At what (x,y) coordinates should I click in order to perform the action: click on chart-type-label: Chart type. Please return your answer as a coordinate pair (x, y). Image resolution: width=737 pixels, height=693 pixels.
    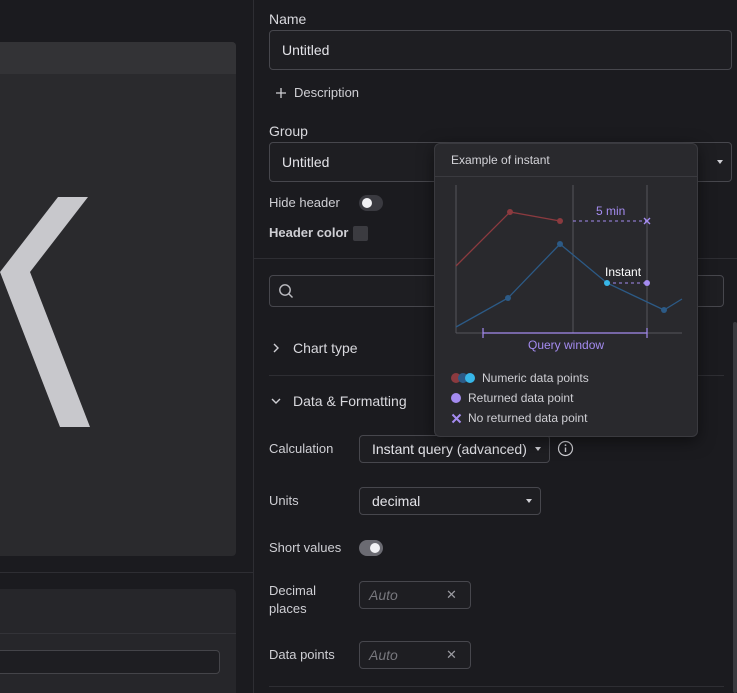
    Looking at the image, I should click on (325, 348).